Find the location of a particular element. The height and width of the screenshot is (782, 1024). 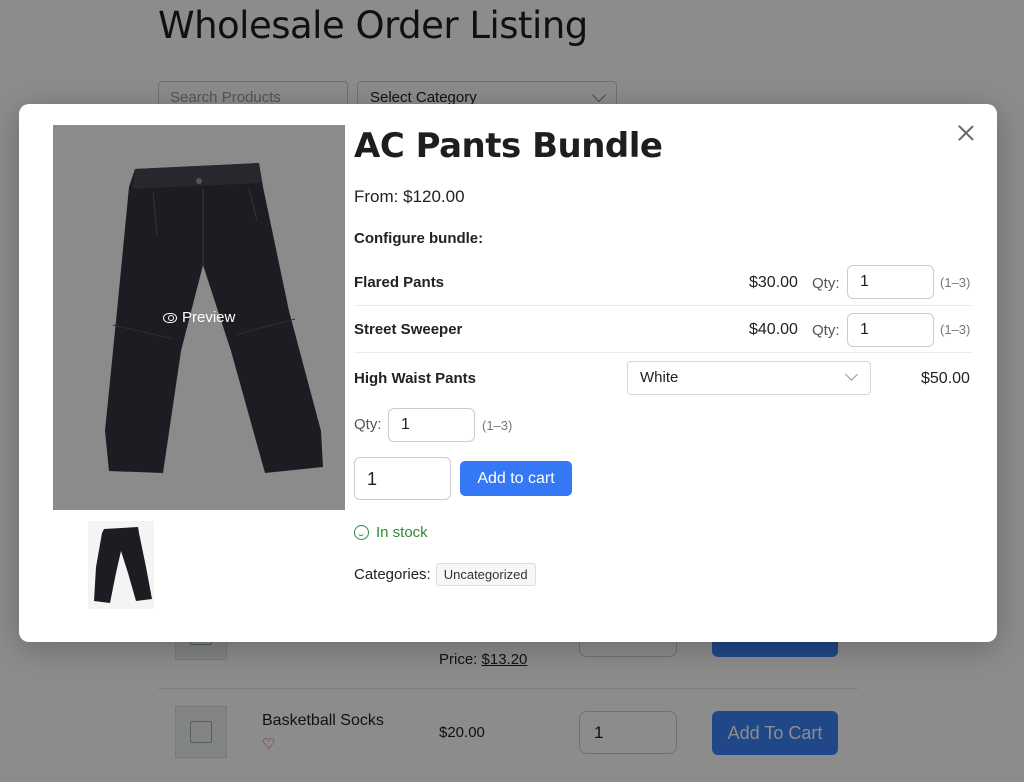

bundle-item-price: $30.00 is located at coordinates (773, 282).